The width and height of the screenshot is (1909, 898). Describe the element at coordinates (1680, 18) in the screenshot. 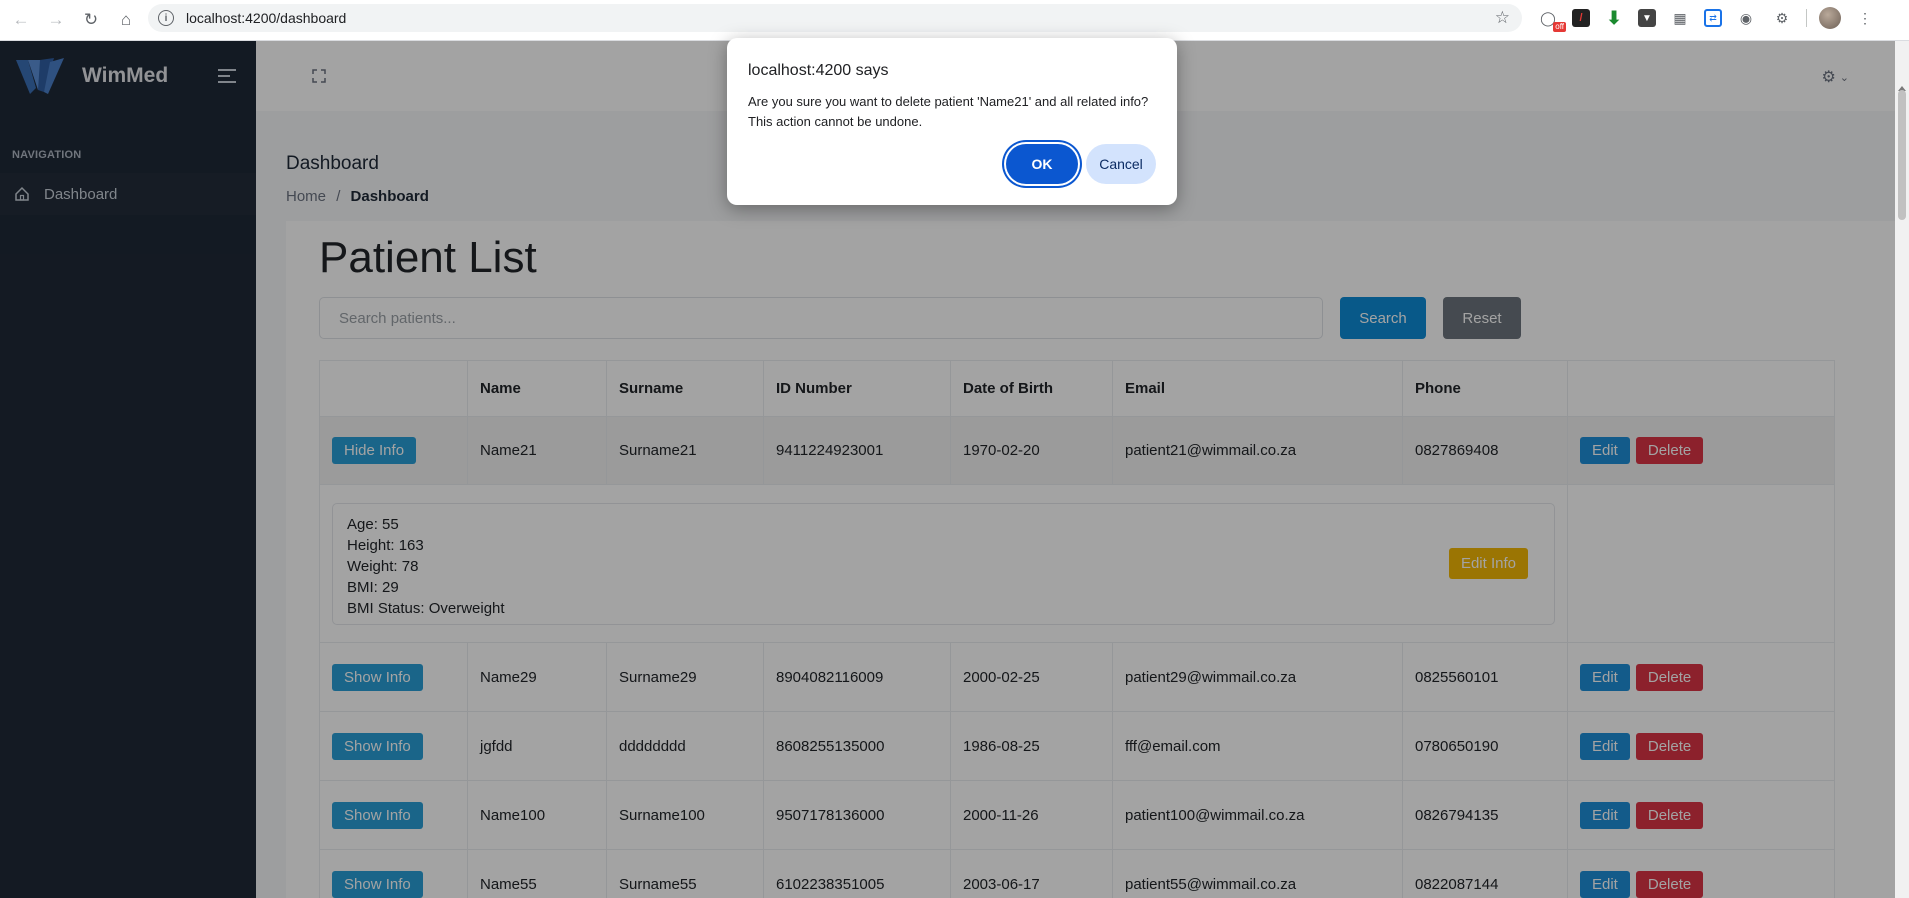

I see `extension-store-icon: ▦` at that location.